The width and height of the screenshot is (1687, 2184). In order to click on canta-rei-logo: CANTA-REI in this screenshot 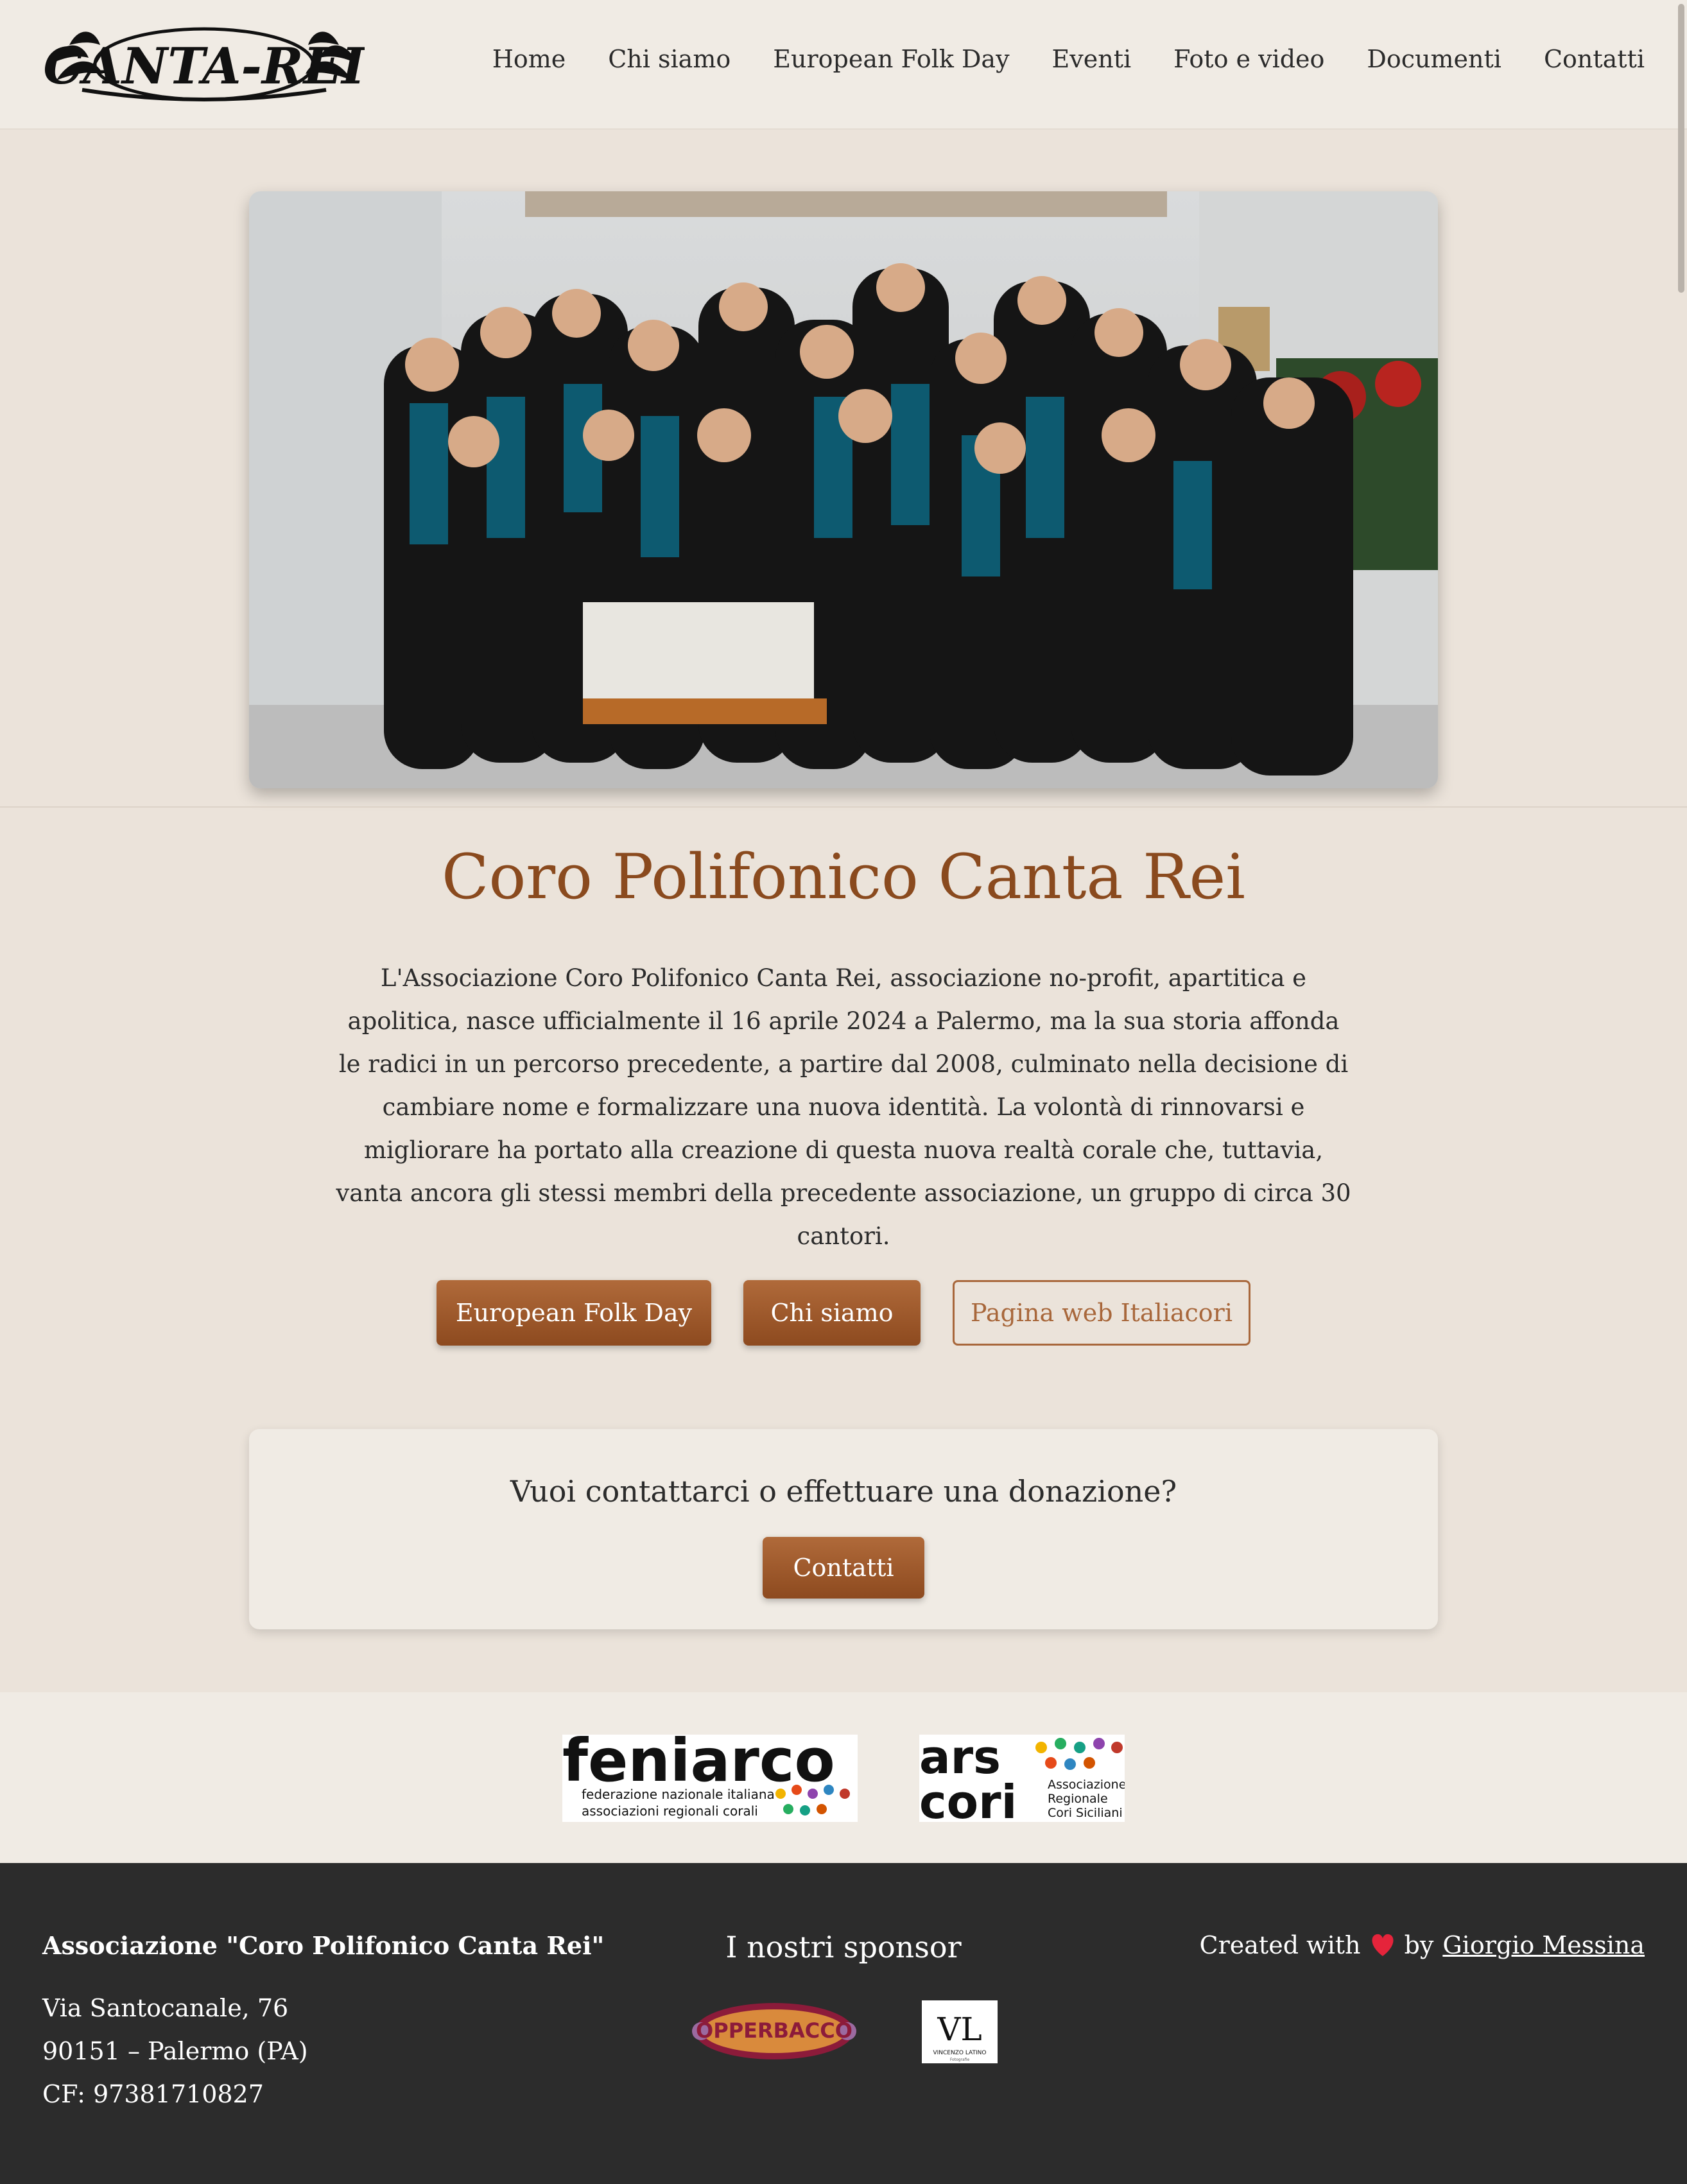, I will do `click(204, 61)`.